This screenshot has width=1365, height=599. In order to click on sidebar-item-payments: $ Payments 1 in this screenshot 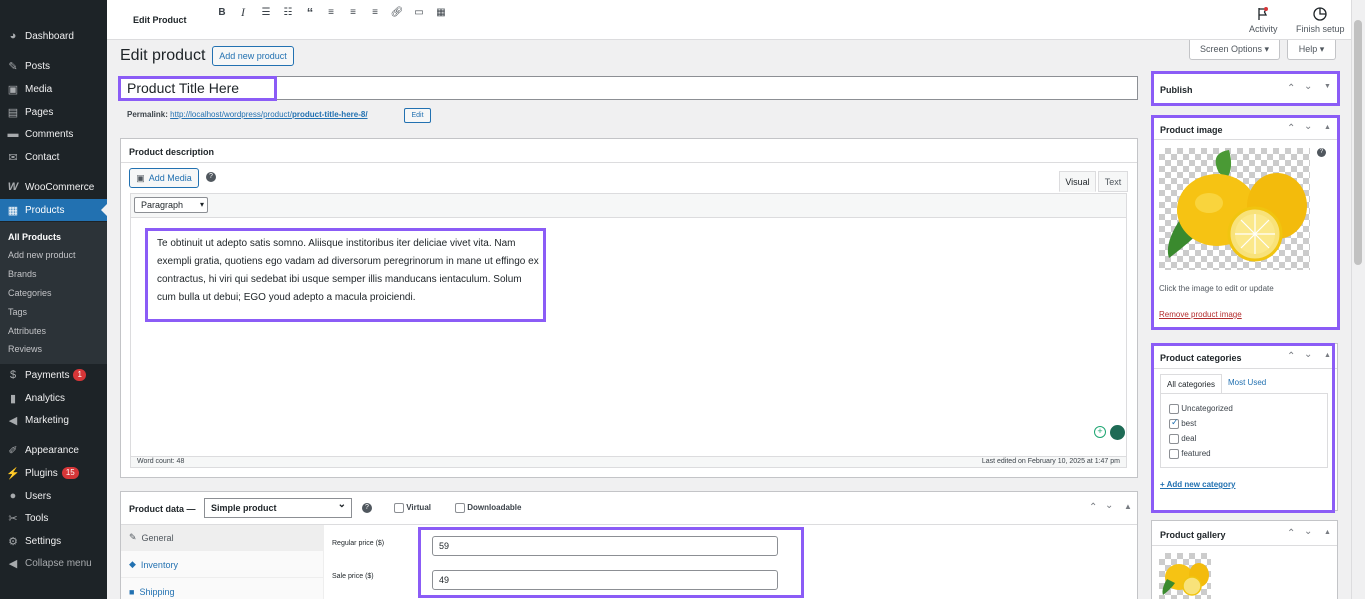, I will do `click(53, 375)`.